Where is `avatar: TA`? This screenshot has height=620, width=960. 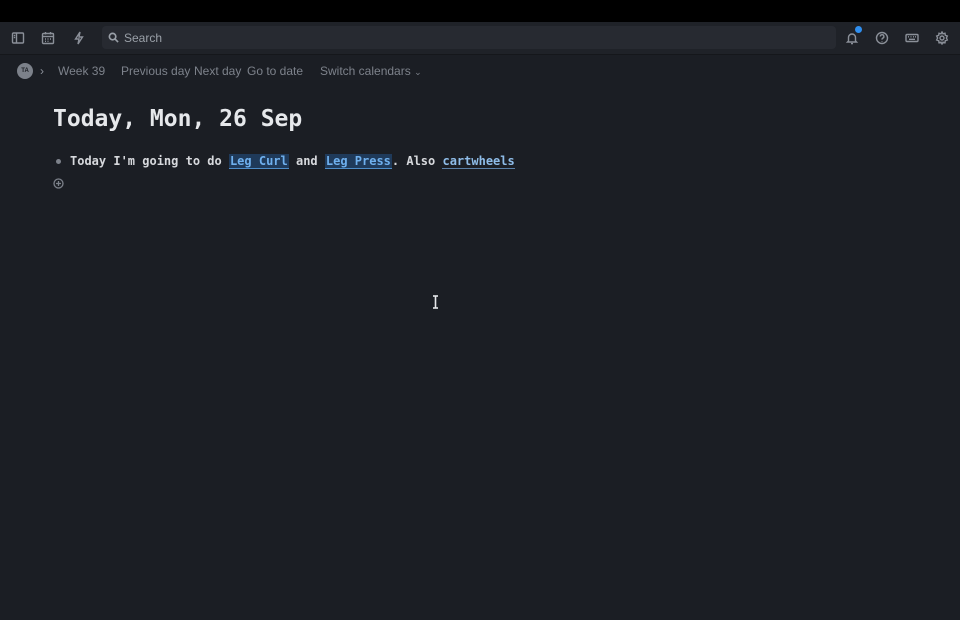
avatar: TA is located at coordinates (25, 71).